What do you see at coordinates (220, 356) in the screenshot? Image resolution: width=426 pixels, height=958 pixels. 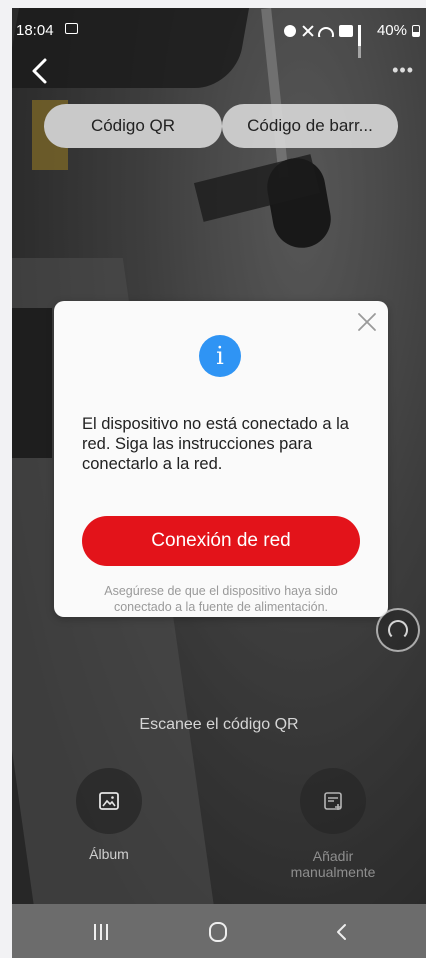 I see `info-icon: i` at bounding box center [220, 356].